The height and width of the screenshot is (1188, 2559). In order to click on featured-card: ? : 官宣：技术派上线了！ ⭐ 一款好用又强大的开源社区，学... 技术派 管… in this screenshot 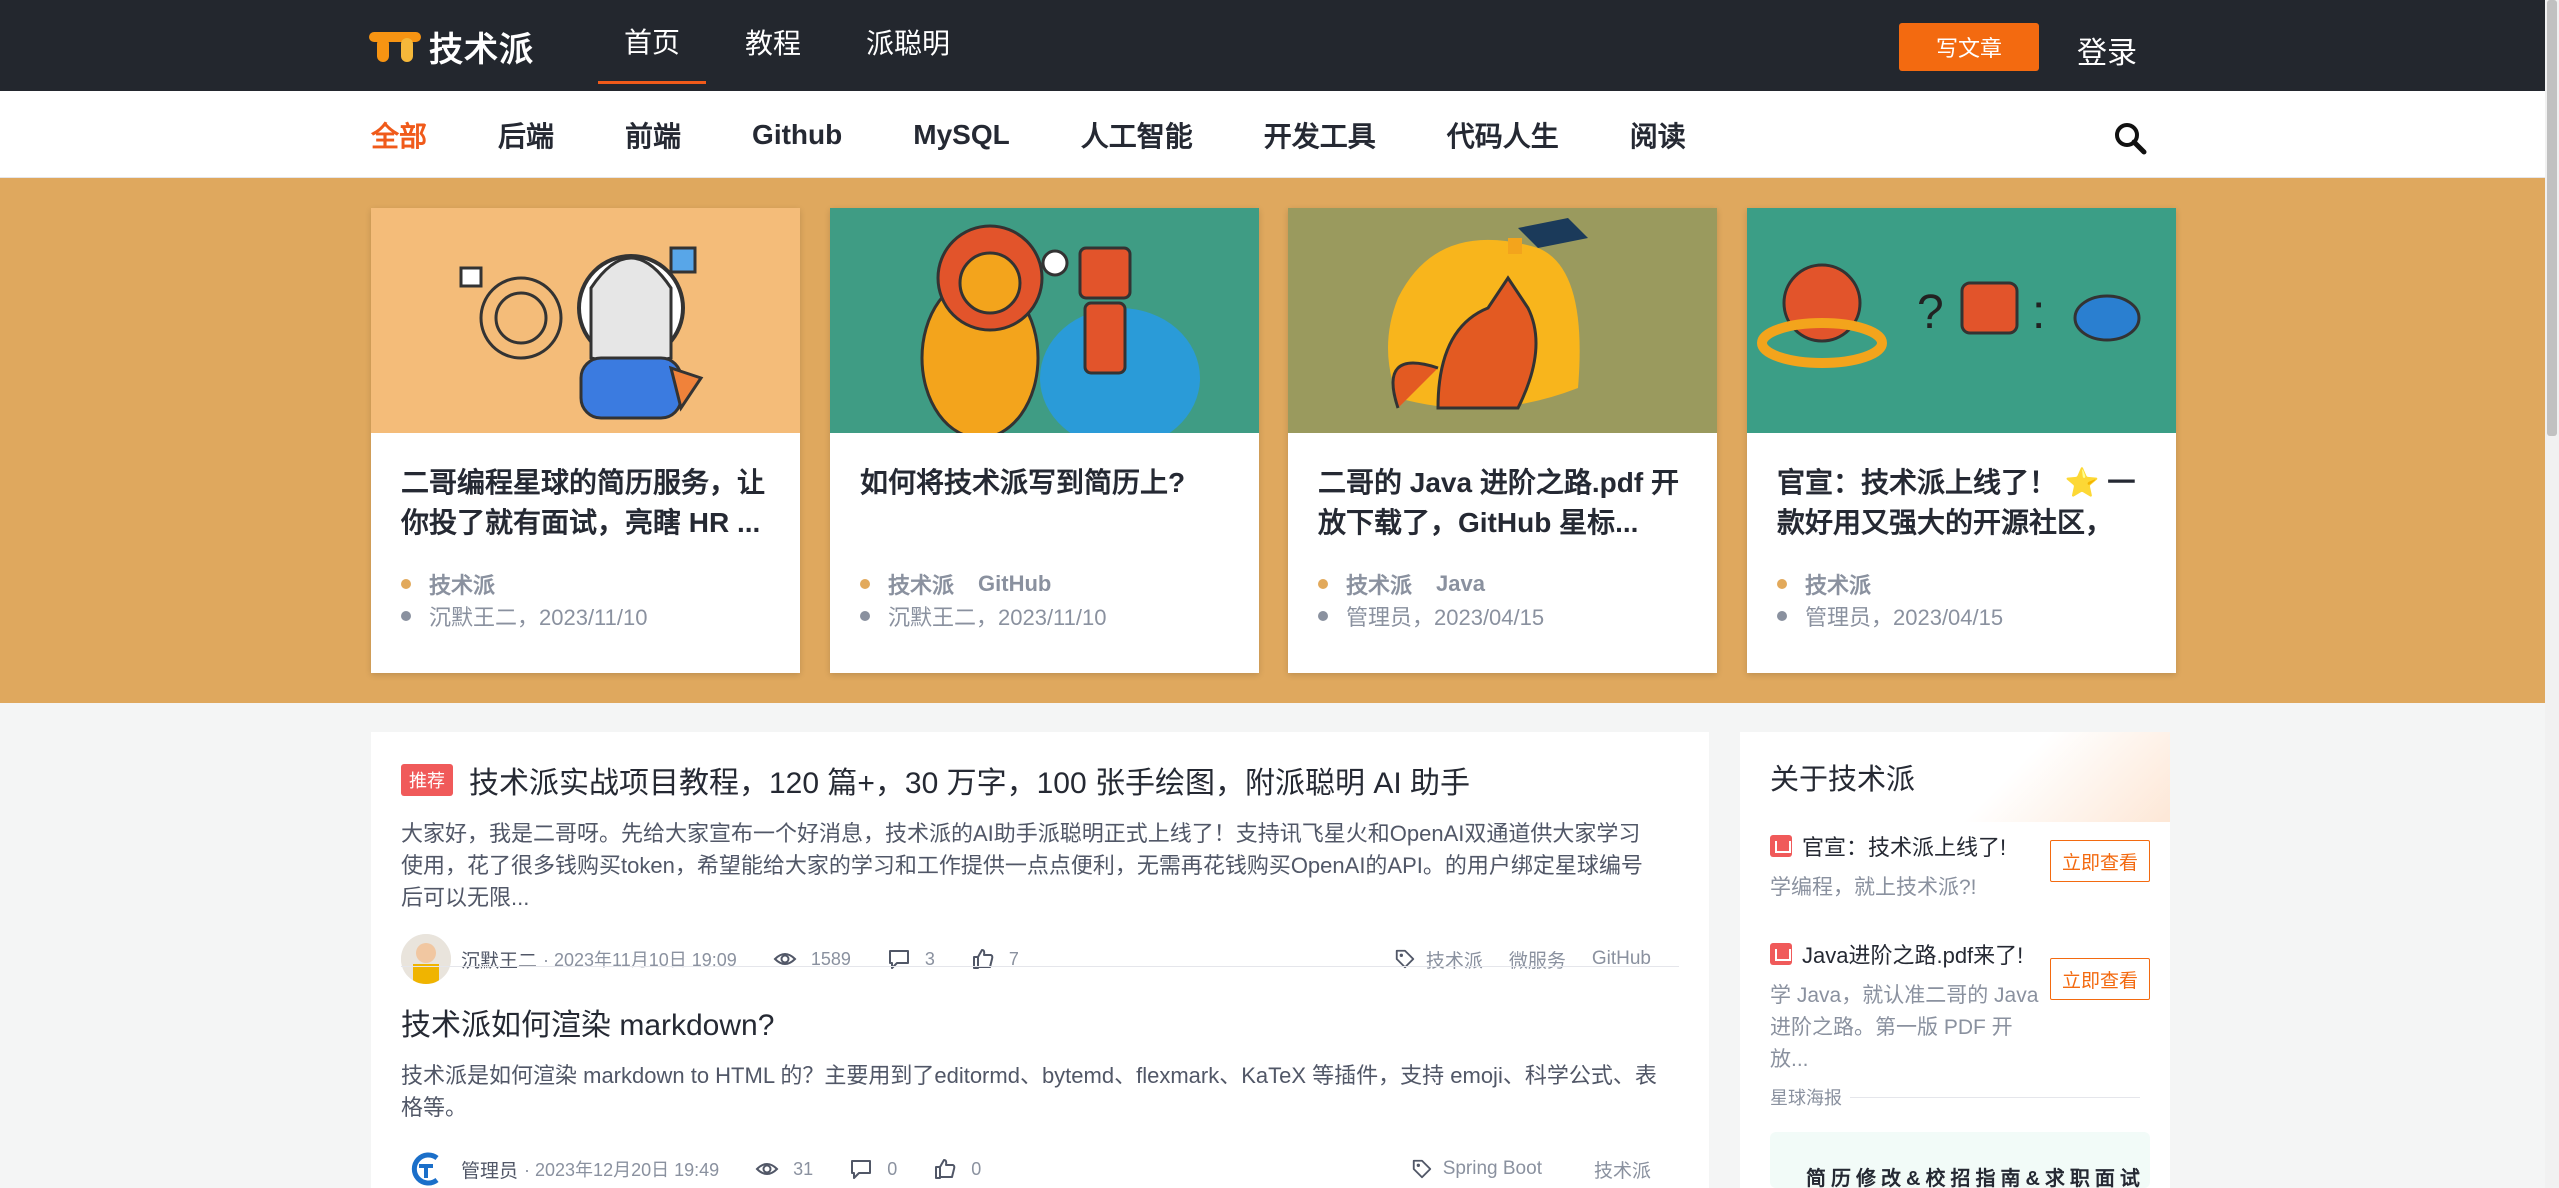, I will do `click(1961, 440)`.